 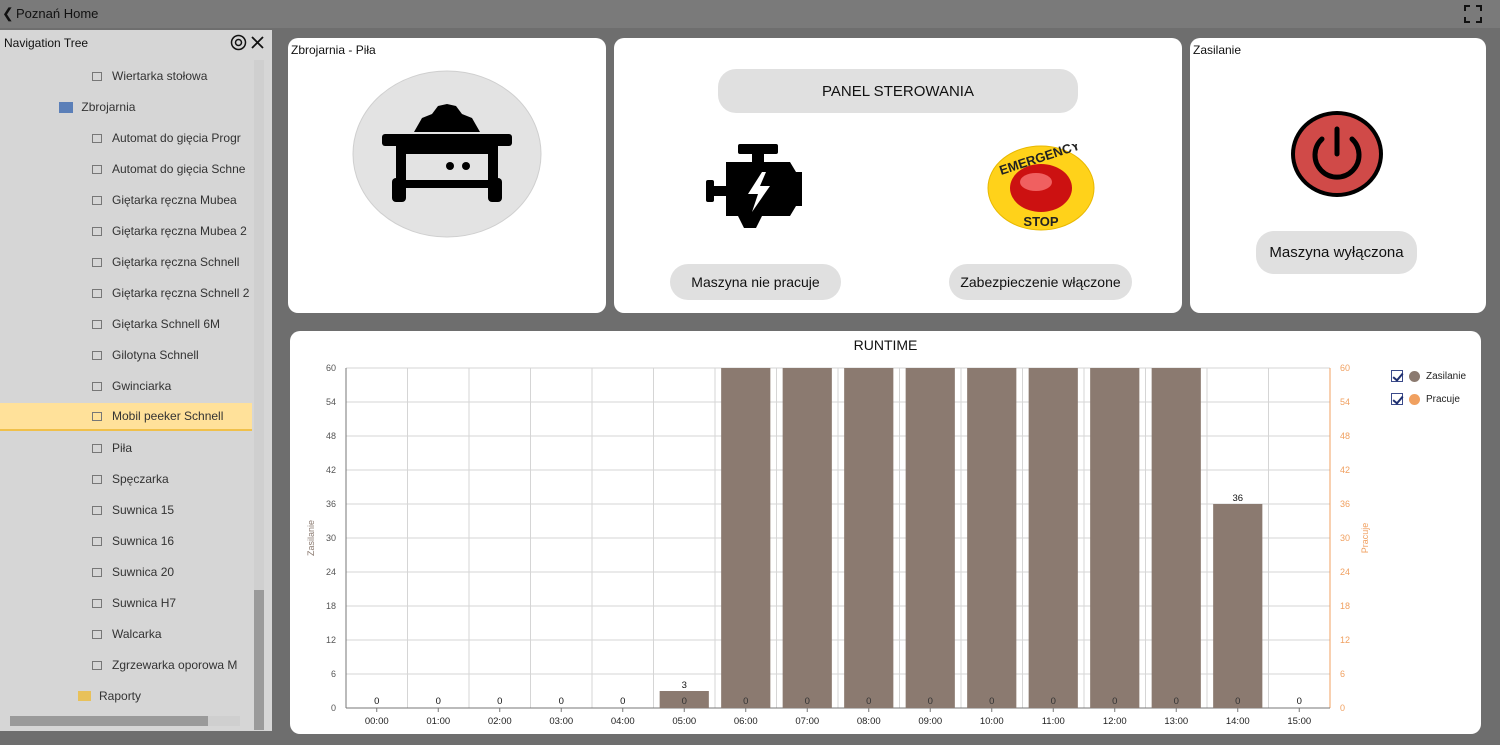 I want to click on x-tick-label: 02:00, so click(x=500, y=721).